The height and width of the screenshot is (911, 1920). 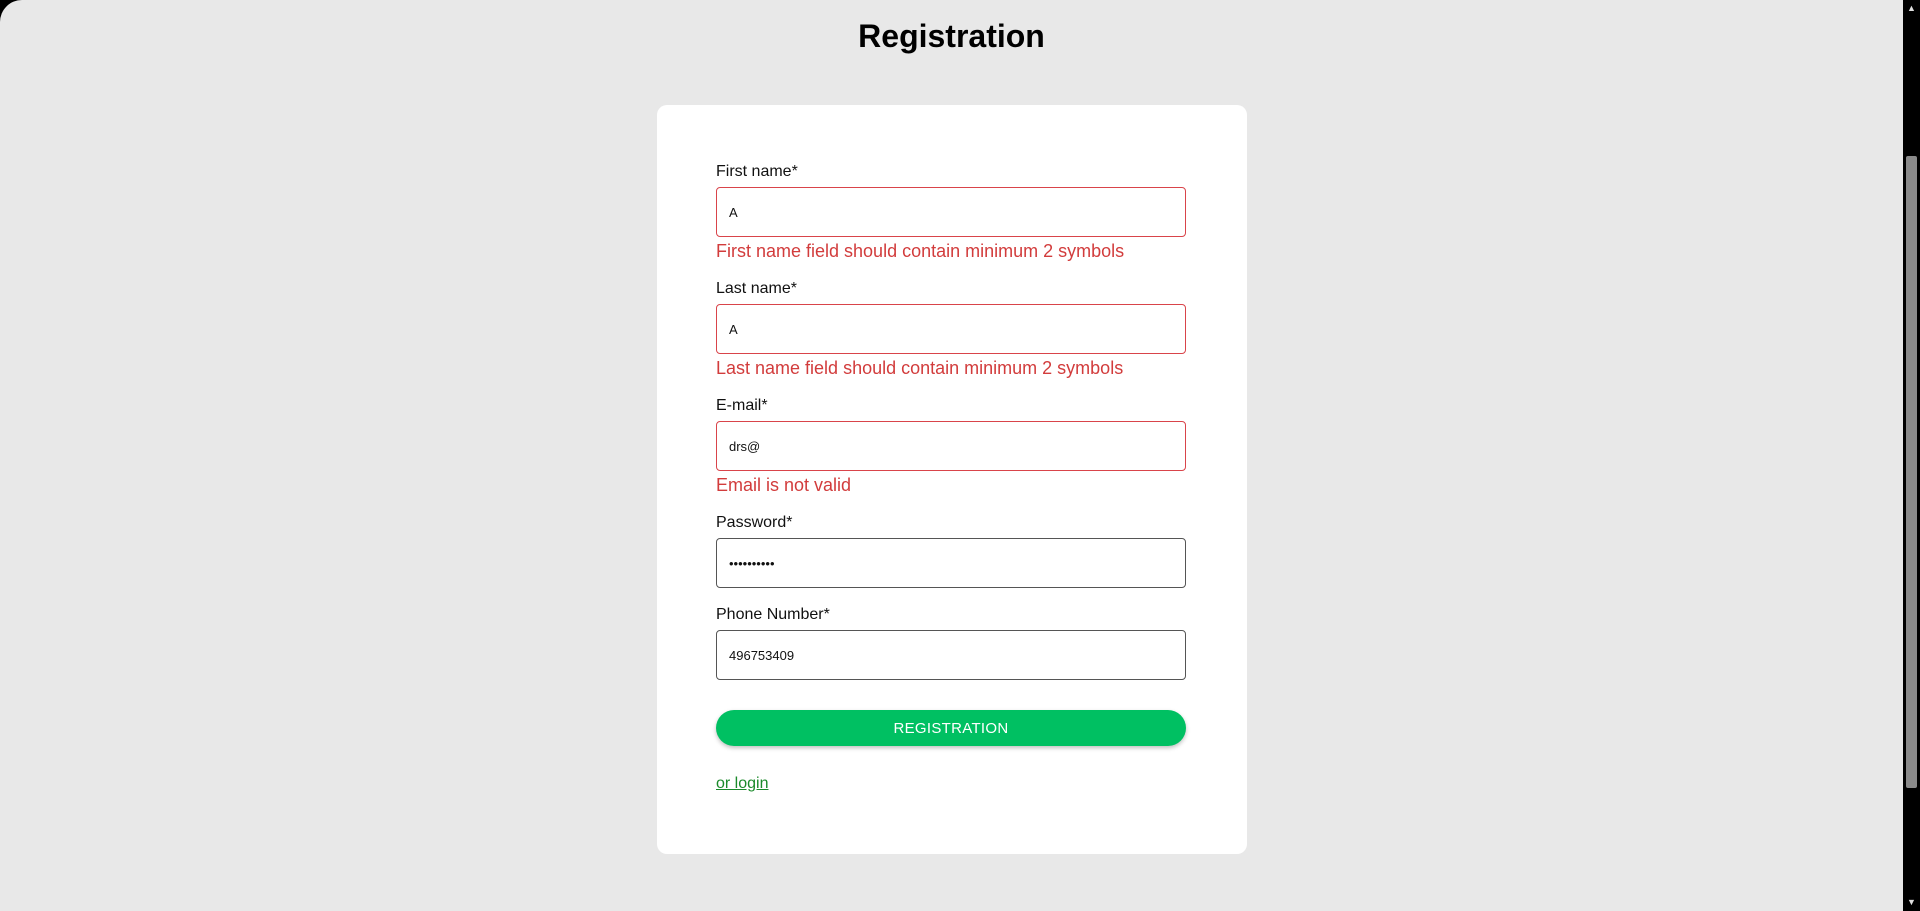 I want to click on email-input, so click(x=951, y=446).